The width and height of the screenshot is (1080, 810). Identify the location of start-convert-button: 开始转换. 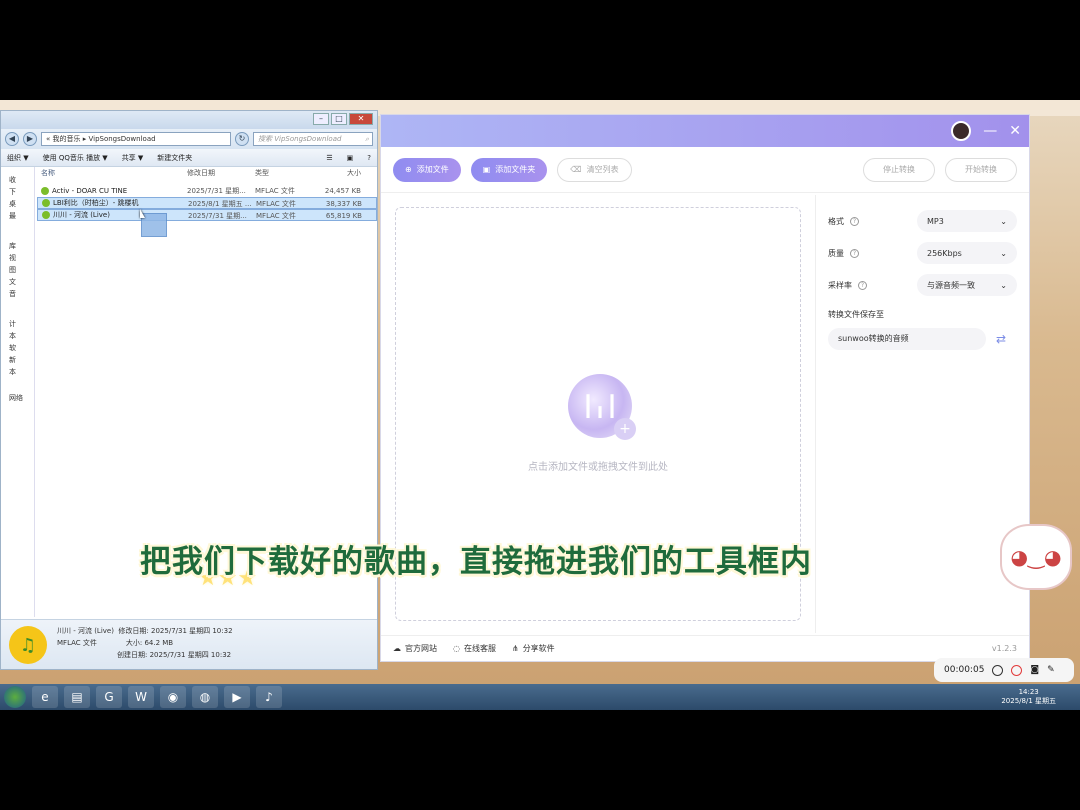
(981, 169).